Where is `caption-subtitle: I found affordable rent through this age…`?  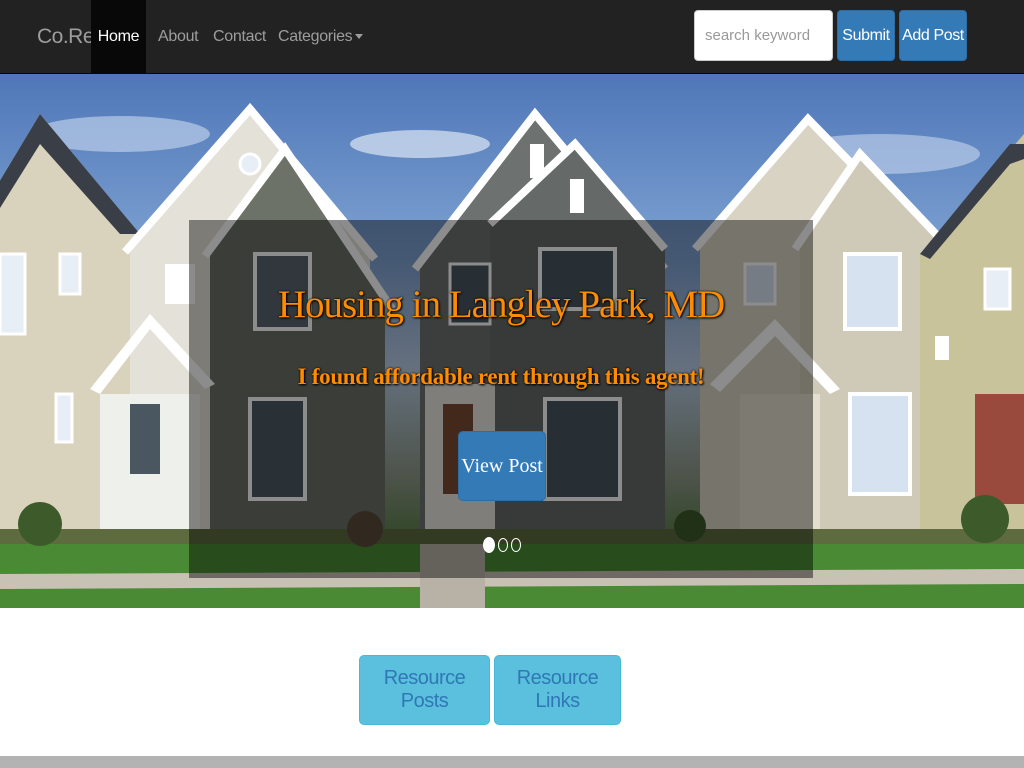
caption-subtitle: I found affordable rent through this age… is located at coordinates (501, 376).